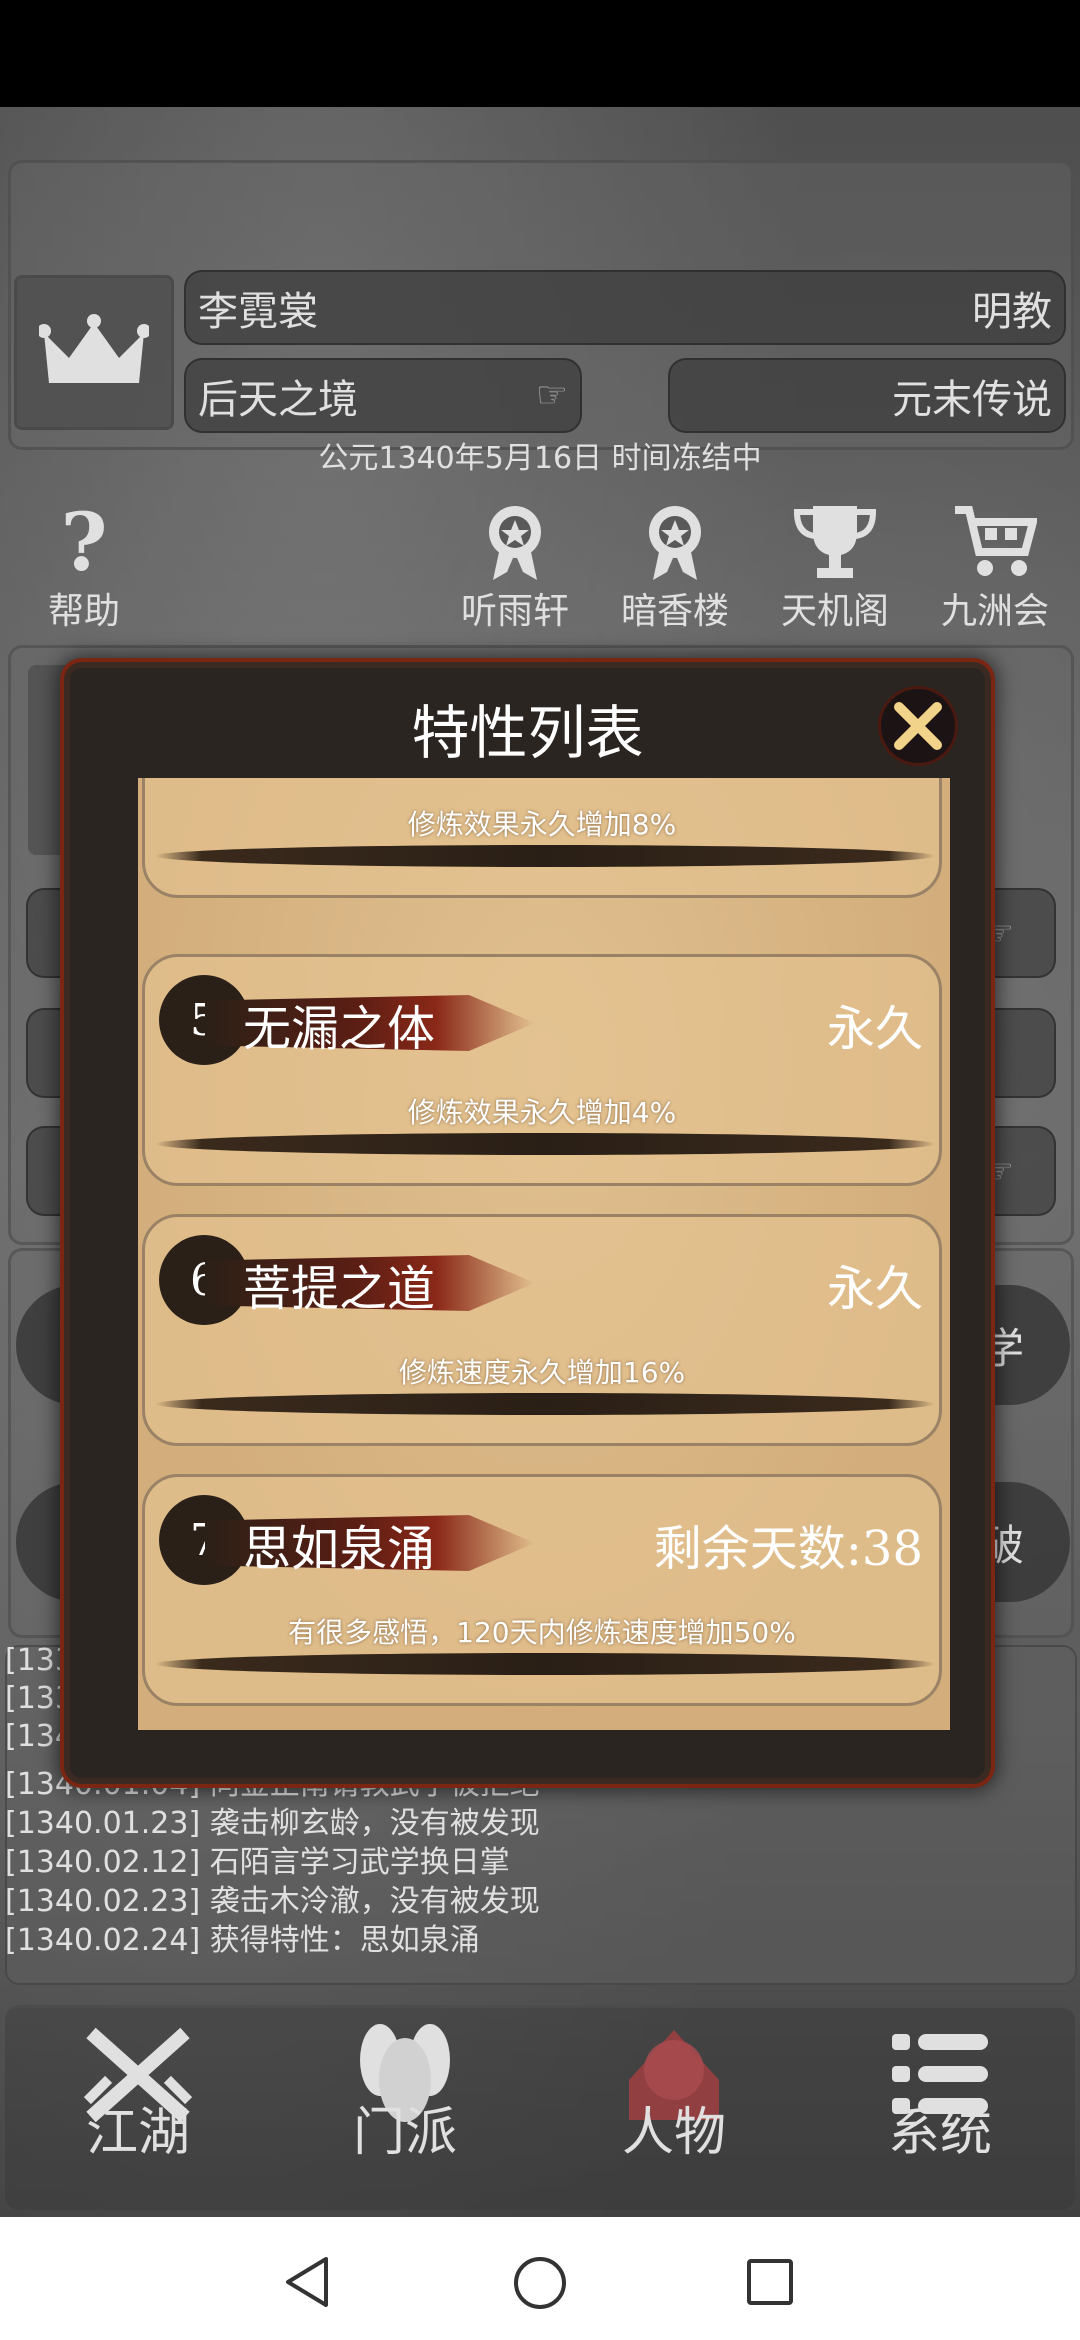 Image resolution: width=1080 pixels, height=2340 pixels. I want to click on recents-icon, so click(770, 2282).